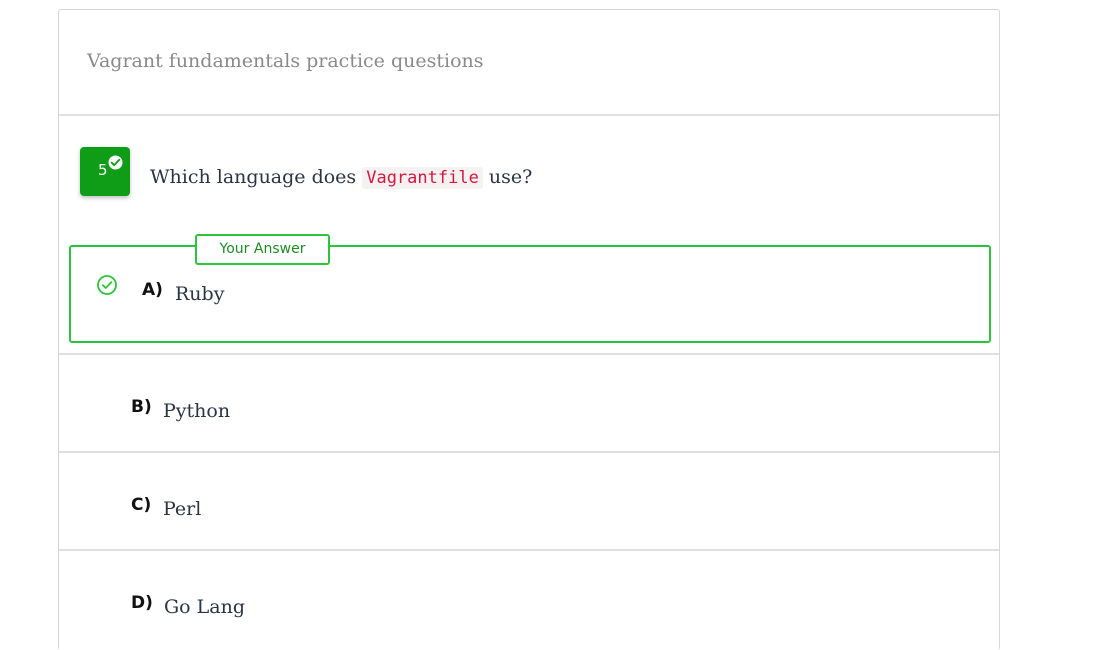 Image resolution: width=1106 pixels, height=650 pixels. Describe the element at coordinates (200, 294) in the screenshot. I see `option-a-text: Ruby` at that location.